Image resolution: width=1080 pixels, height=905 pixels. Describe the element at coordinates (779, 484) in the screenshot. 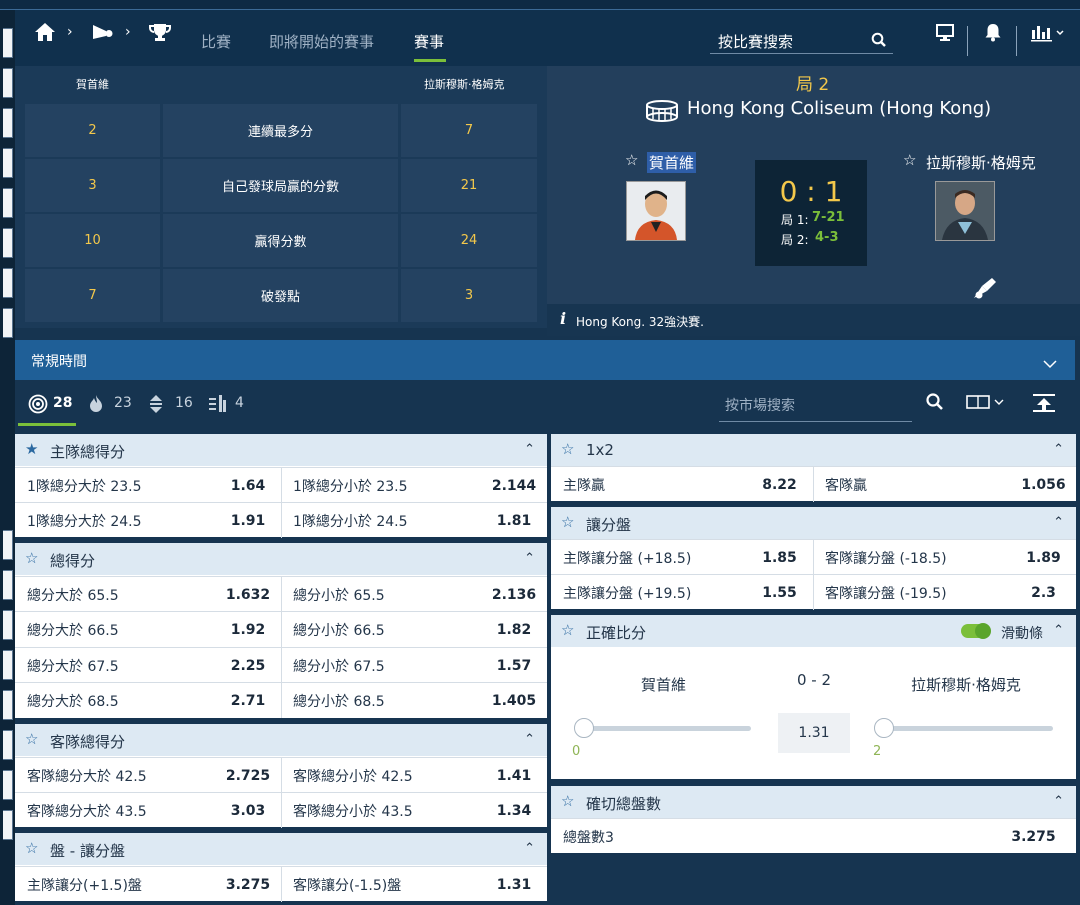

I see `odds-button: 8.22` at that location.